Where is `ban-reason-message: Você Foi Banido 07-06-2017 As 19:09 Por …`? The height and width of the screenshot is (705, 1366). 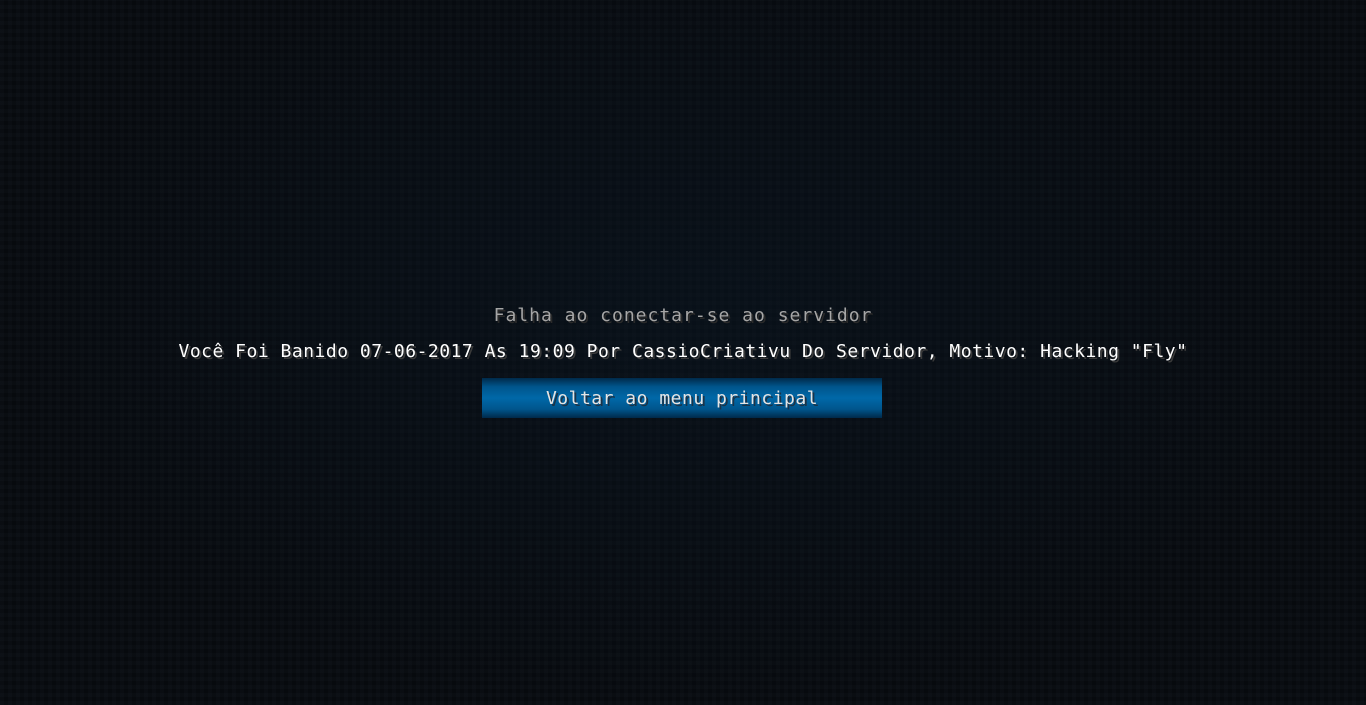 ban-reason-message: Você Foi Banido 07-06-2017 As 19:09 Por … is located at coordinates (683, 351).